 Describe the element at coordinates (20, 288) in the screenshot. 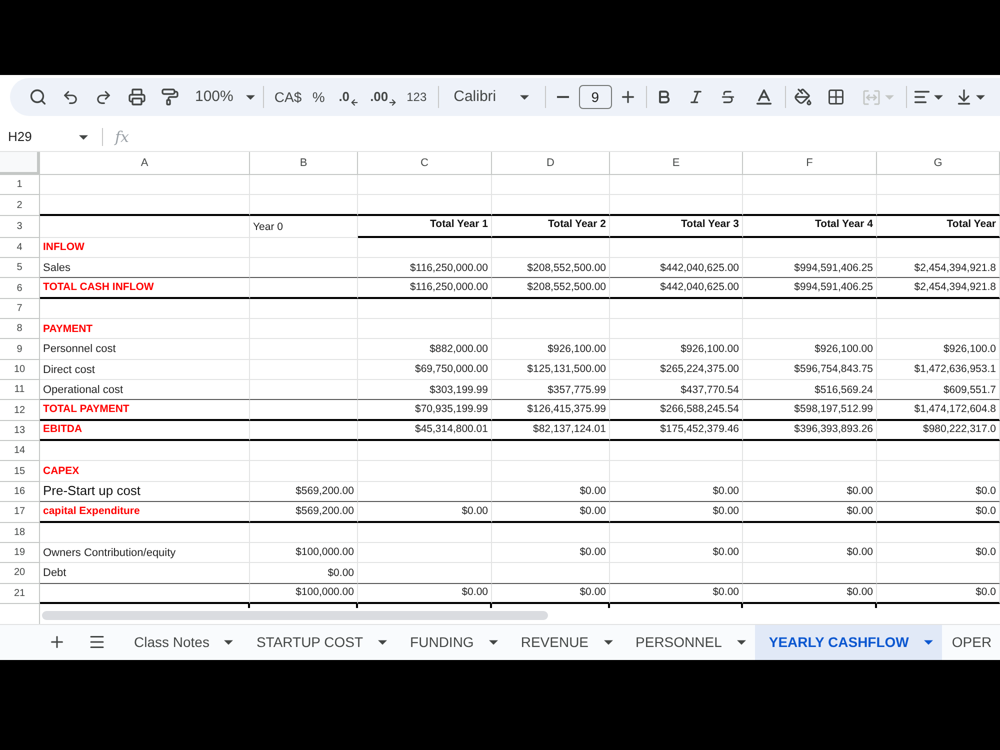

I see `row-number: 6` at that location.